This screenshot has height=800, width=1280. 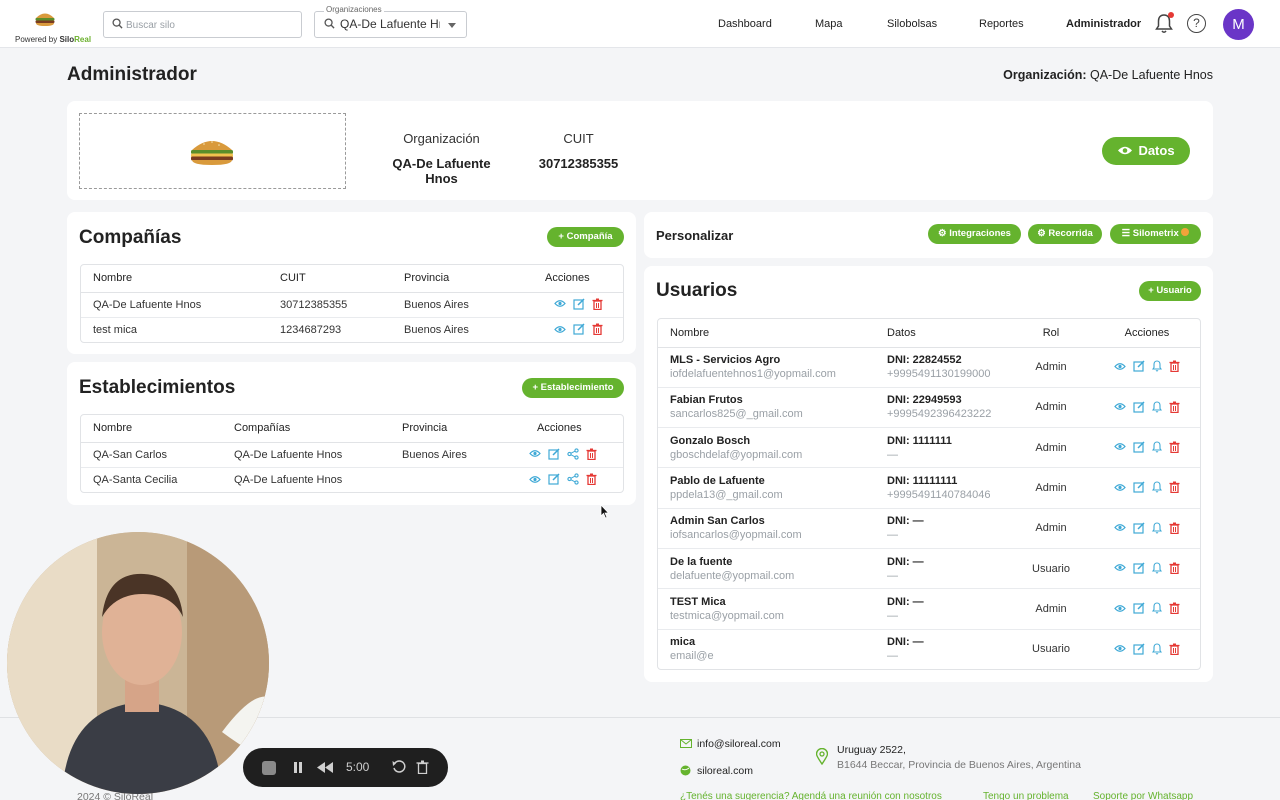 What do you see at coordinates (697, 290) in the screenshot?
I see `usuarios-title: Usuarios` at bounding box center [697, 290].